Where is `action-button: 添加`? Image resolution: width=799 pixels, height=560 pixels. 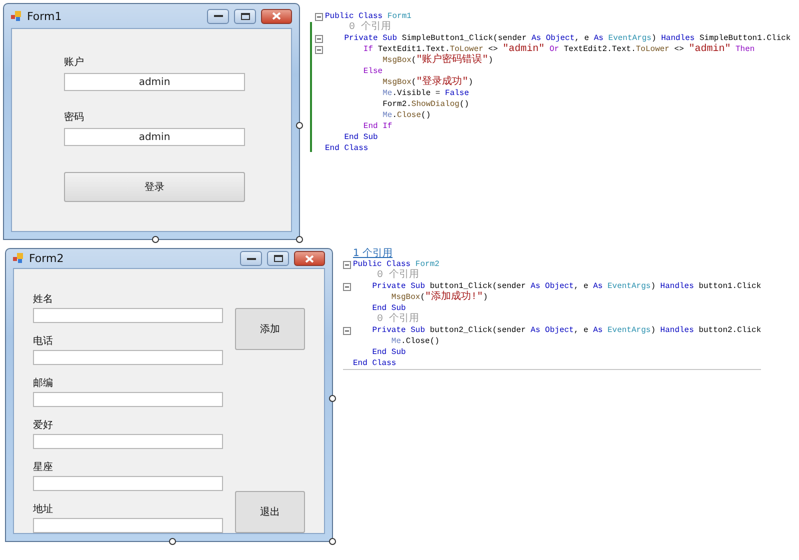 action-button: 添加 is located at coordinates (270, 329).